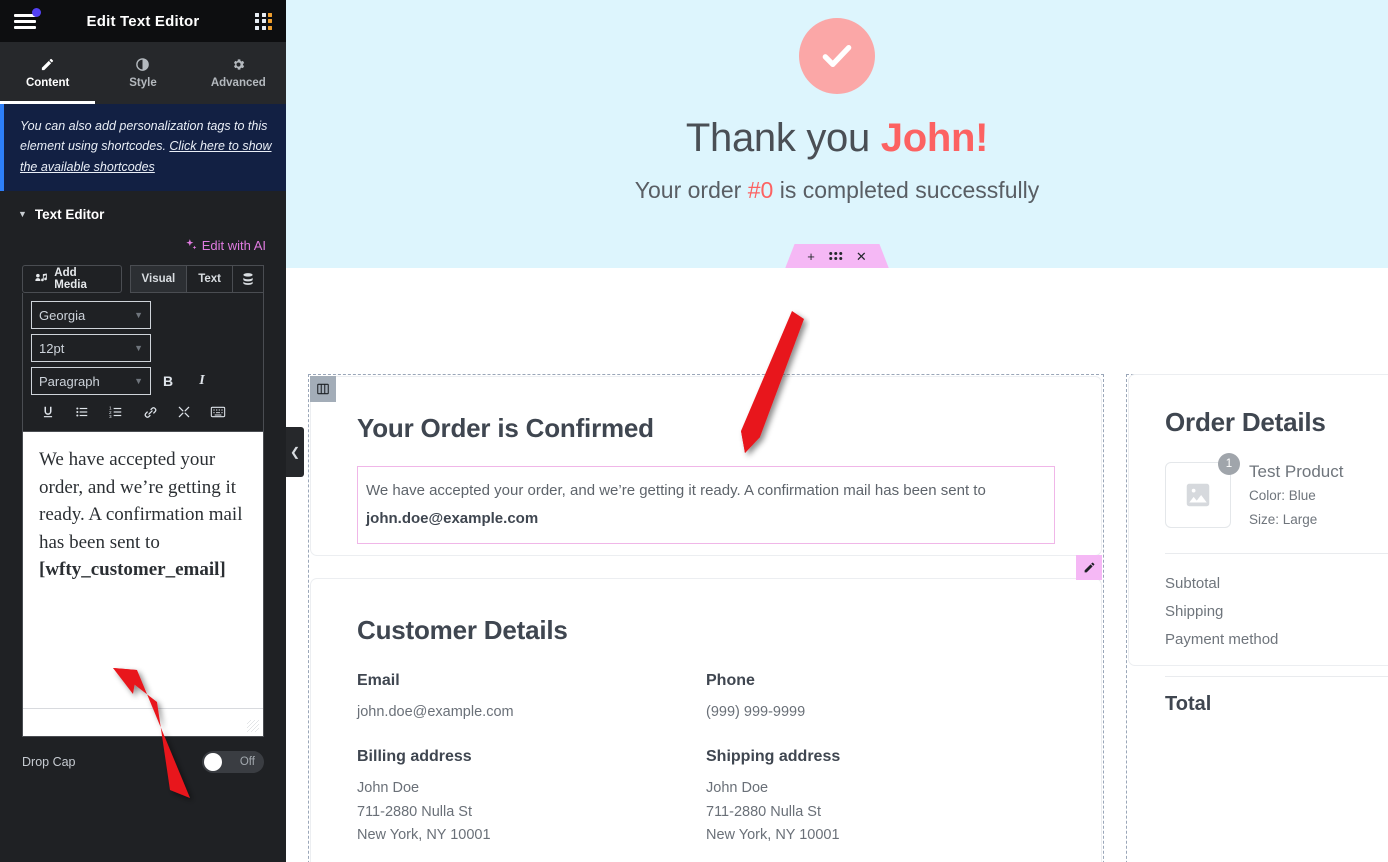 This screenshot has height=862, width=1388. I want to click on tab-content-label: Content, so click(47, 83).